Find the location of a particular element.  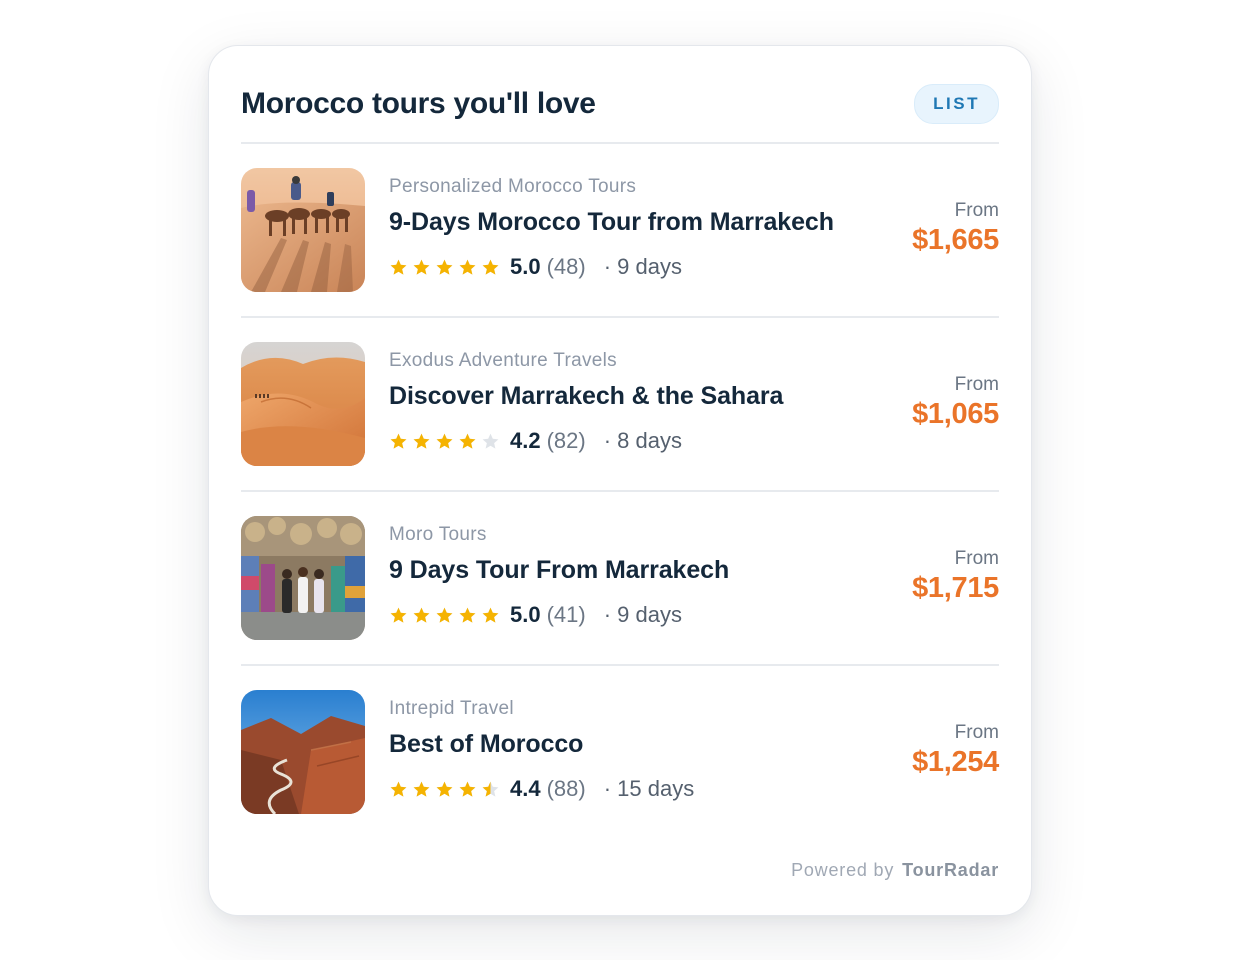

tour-meta: 4.2 (82) · 8 days is located at coordinates (609, 441).